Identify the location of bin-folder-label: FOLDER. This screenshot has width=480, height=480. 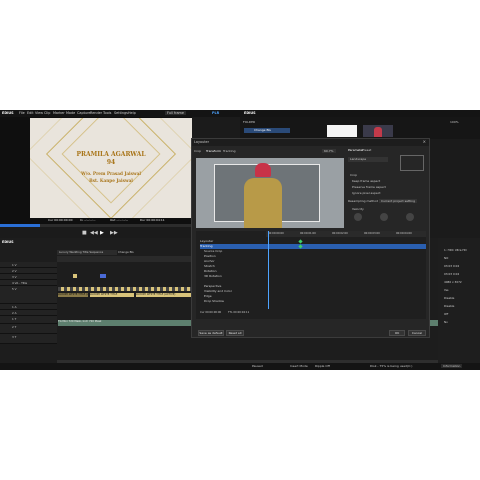
(249, 122).